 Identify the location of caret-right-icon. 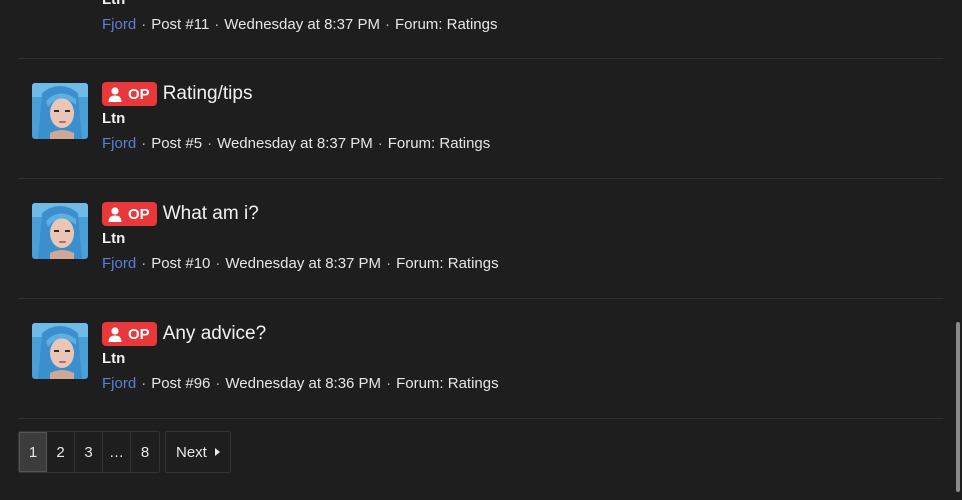
(217, 452).